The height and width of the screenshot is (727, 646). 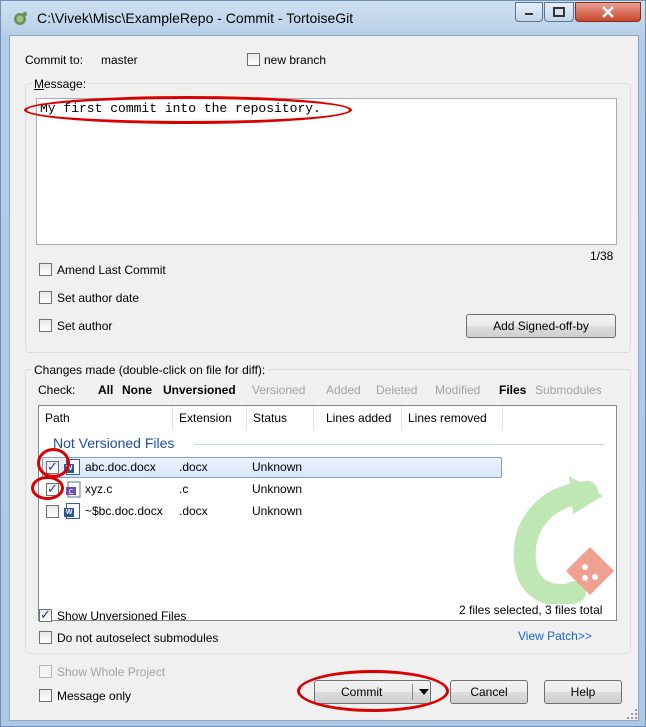 What do you see at coordinates (632, 714) in the screenshot?
I see `resize-grip-icon` at bounding box center [632, 714].